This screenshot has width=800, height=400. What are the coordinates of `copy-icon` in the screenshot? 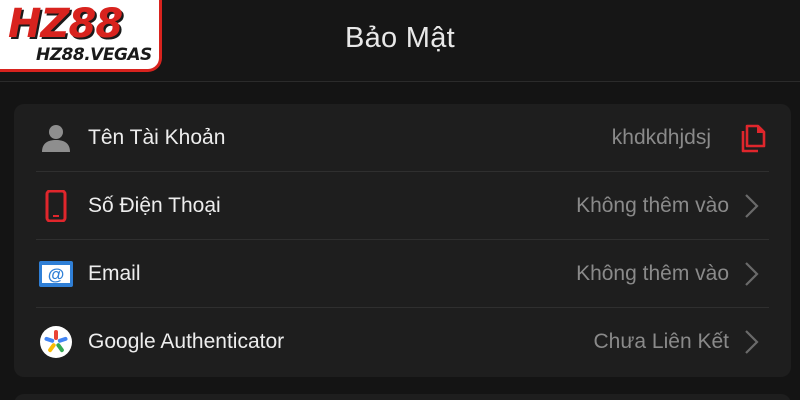 It's located at (751, 138).